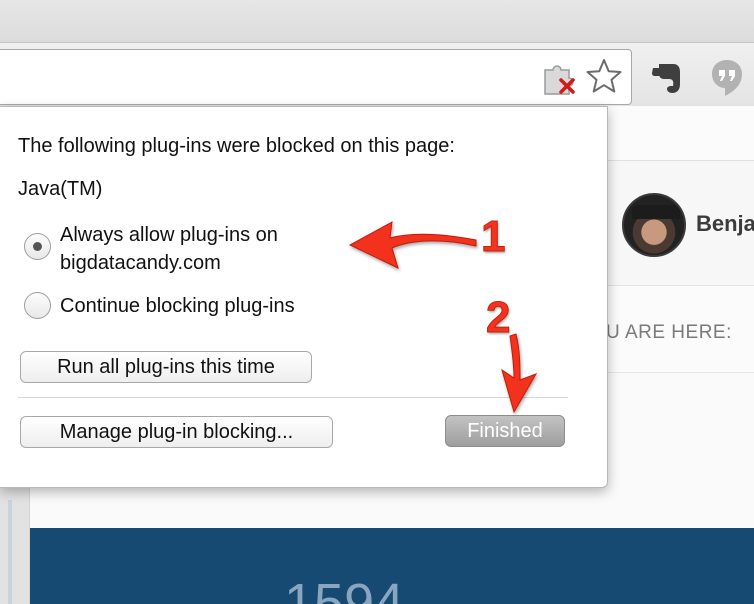 The width and height of the screenshot is (754, 604). I want to click on step-1-label: 1, so click(493, 237).